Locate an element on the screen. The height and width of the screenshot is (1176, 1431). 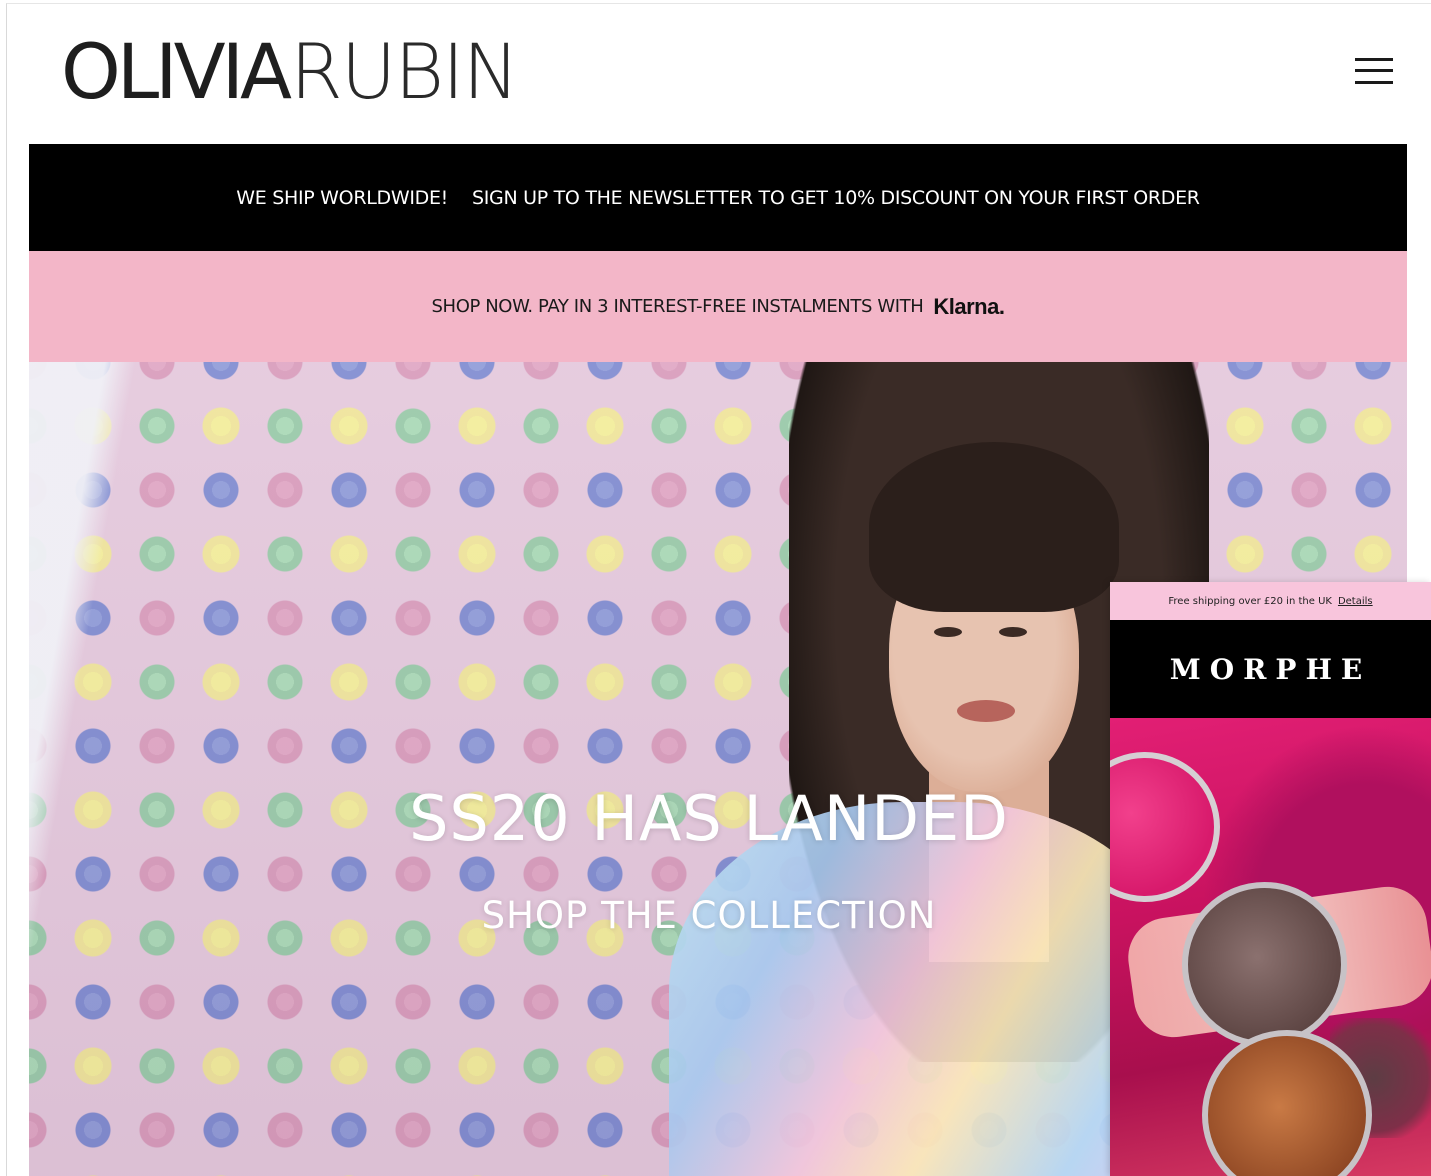
site-logo: OLIVIARUBIN is located at coordinates (290, 72).